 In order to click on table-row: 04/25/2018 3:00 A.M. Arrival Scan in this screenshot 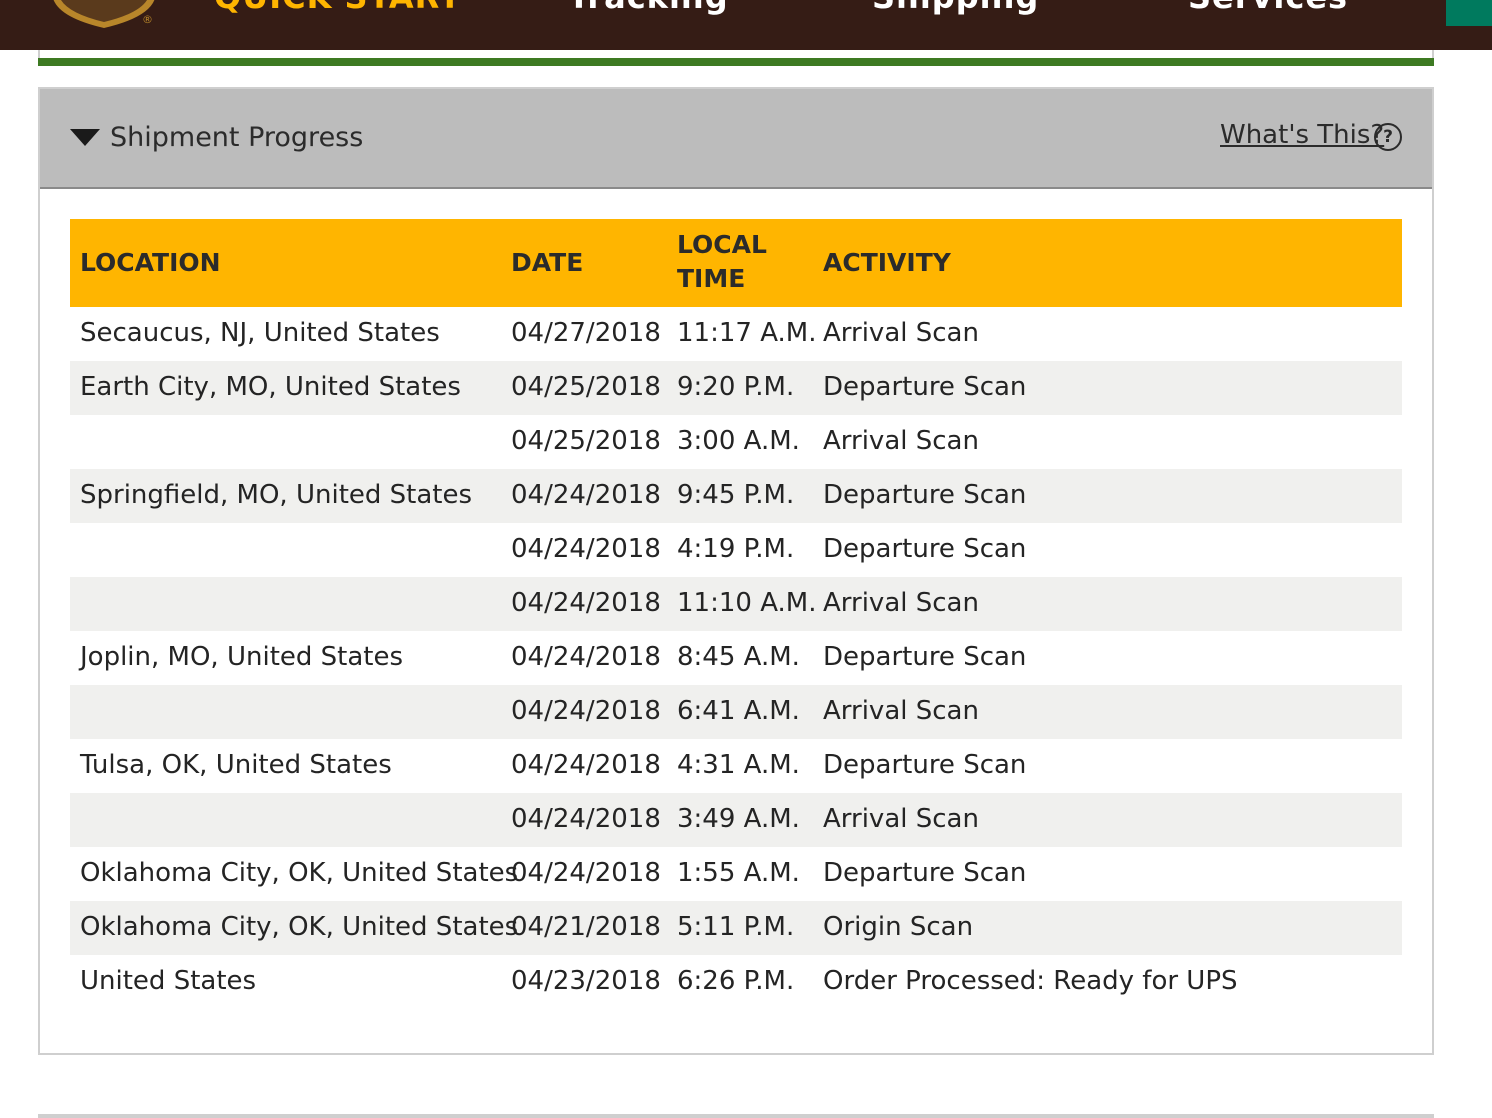, I will do `click(736, 442)`.